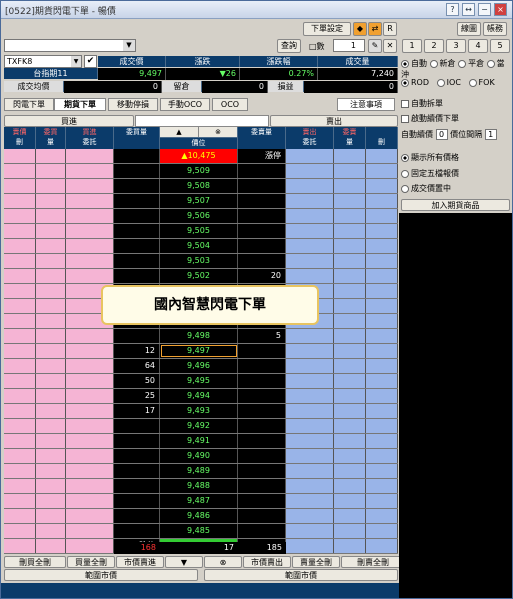  What do you see at coordinates (137, 411) in the screenshot?
I see `buy-vol-cell: 17` at bounding box center [137, 411].